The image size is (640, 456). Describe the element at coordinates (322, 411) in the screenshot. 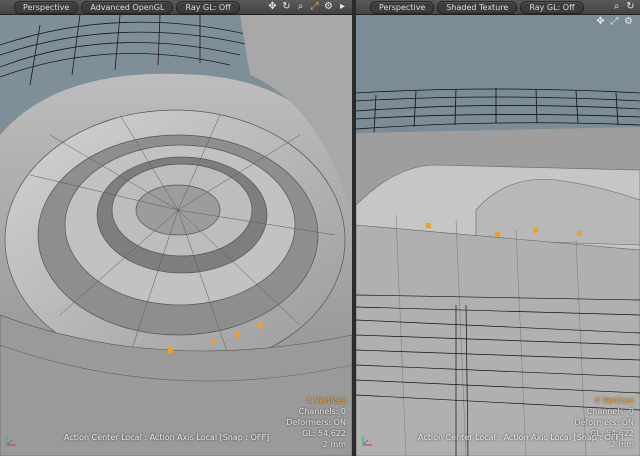

I see `left-channels: Channels: 0` at that location.